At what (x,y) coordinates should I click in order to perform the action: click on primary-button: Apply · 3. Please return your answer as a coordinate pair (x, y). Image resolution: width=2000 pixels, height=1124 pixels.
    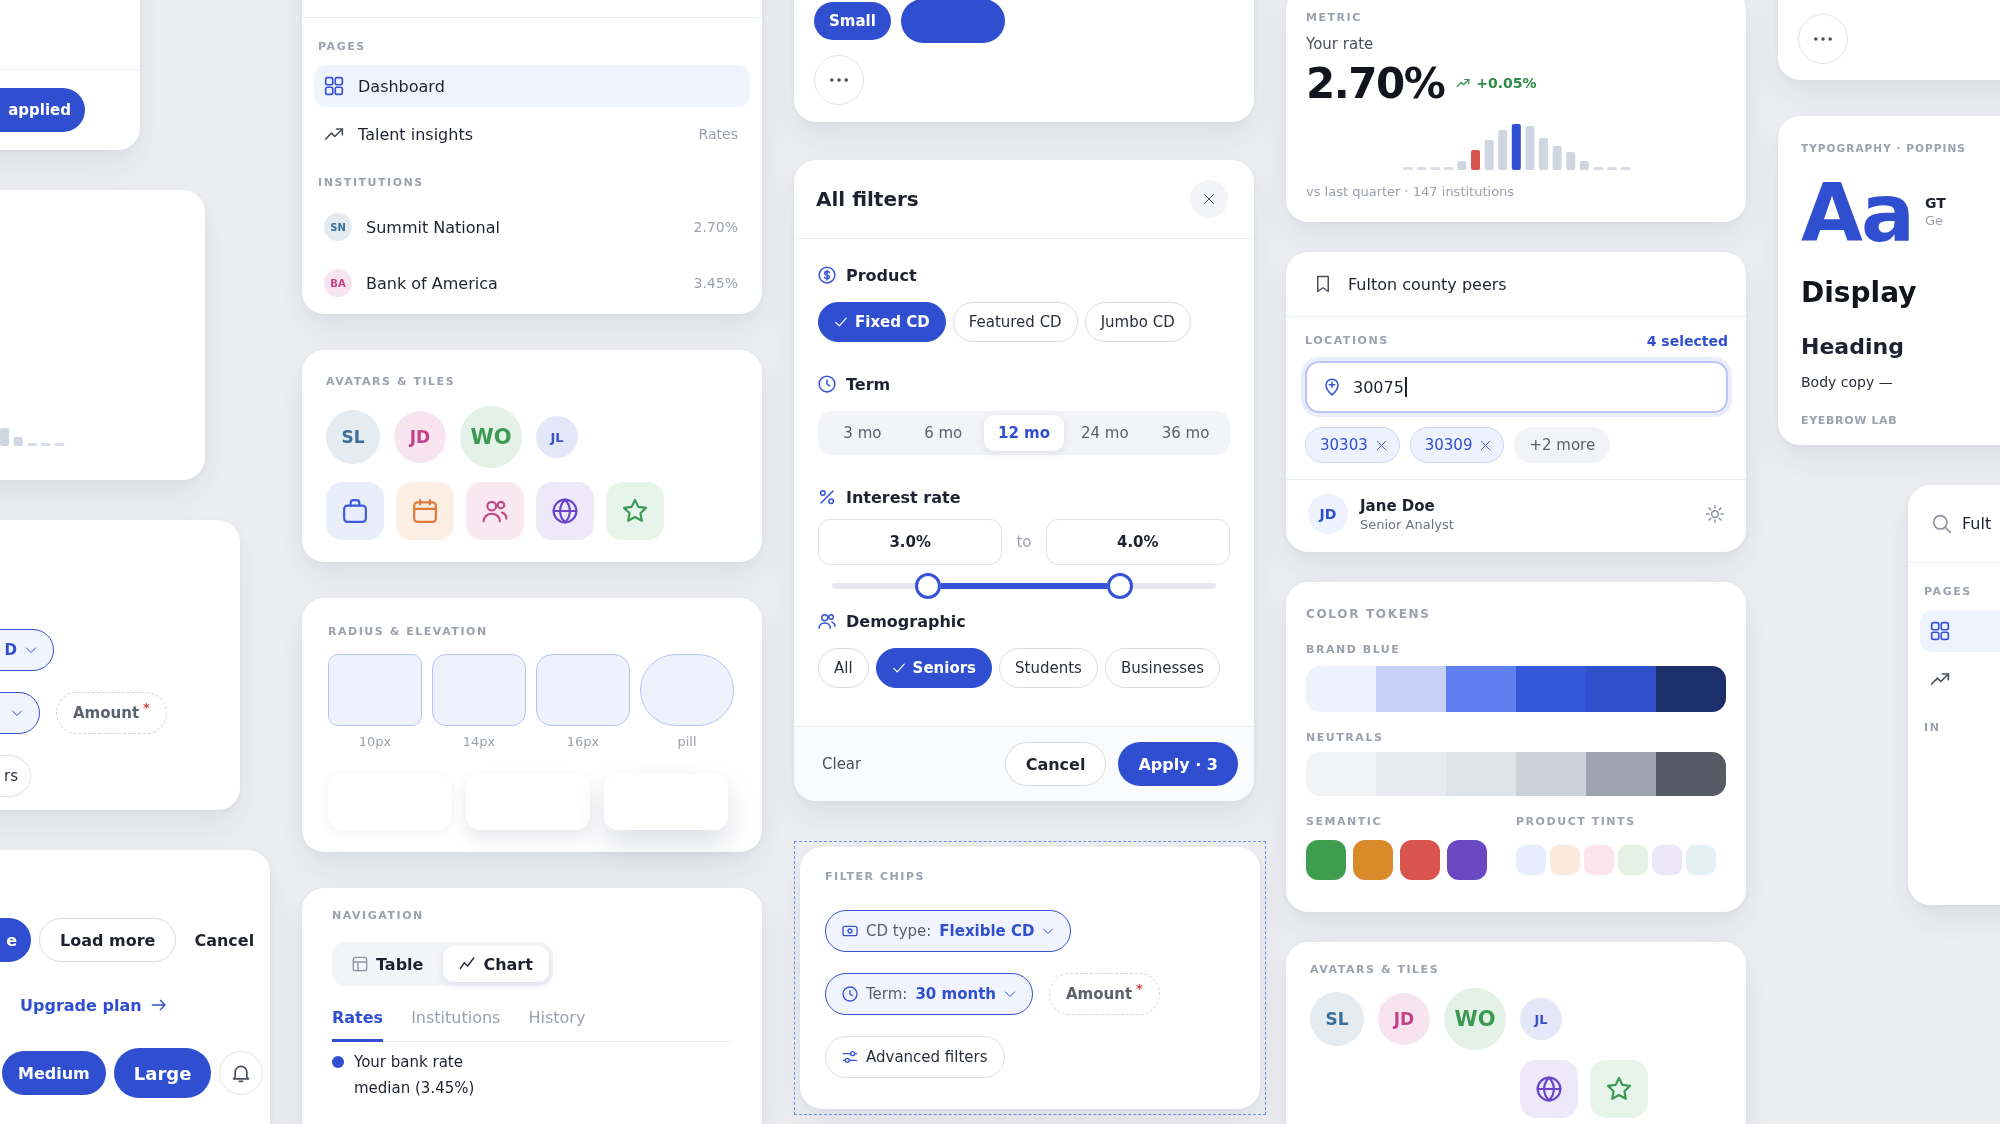
    Looking at the image, I should click on (1178, 764).